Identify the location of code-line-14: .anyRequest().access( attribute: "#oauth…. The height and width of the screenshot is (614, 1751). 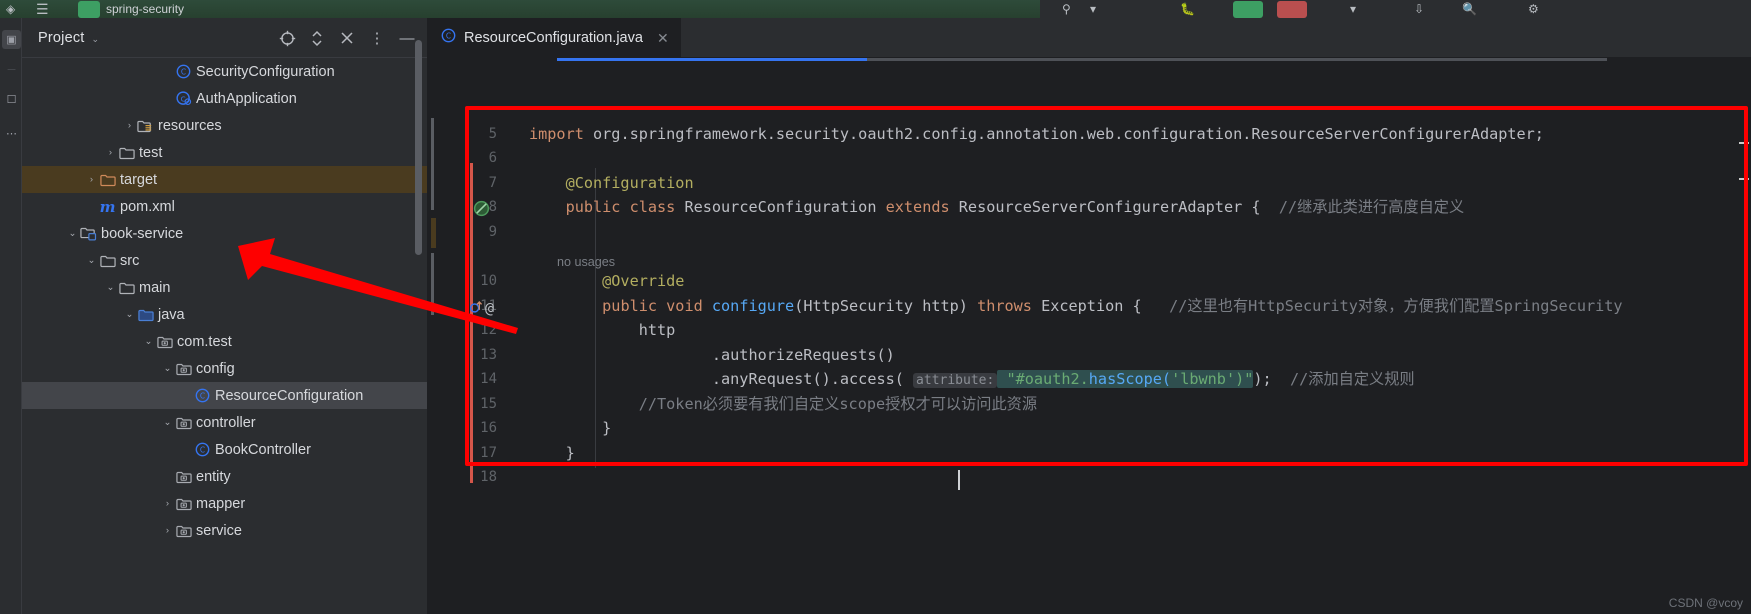
(972, 379).